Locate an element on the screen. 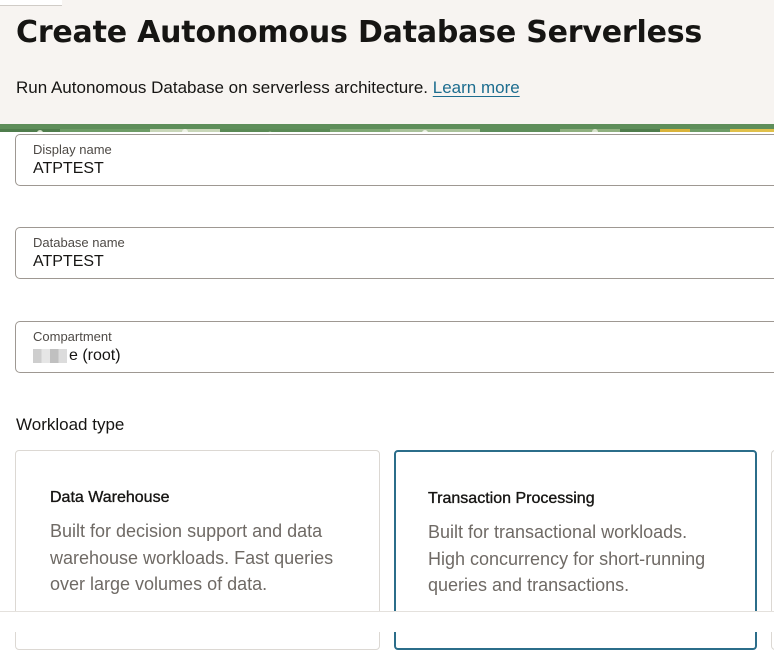  redacted-text-image is located at coordinates (50, 356).